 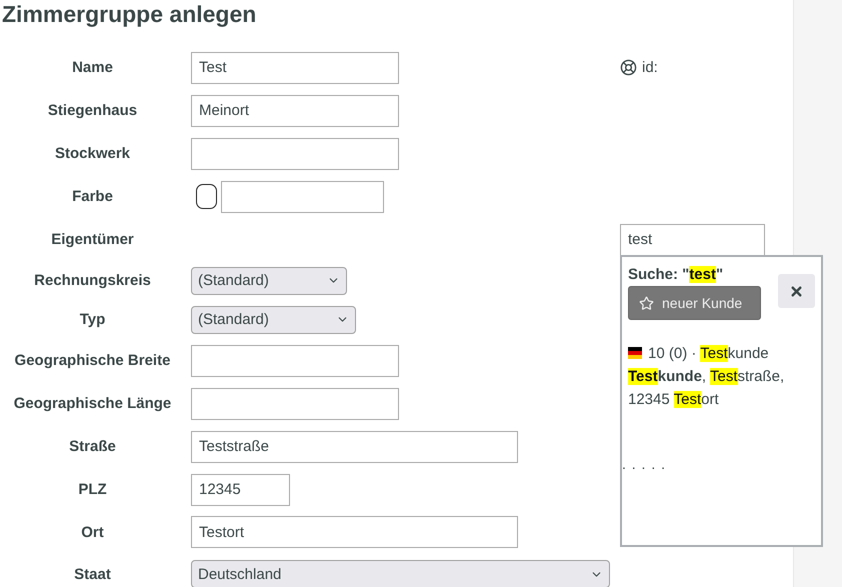 What do you see at coordinates (295, 68) in the screenshot?
I see `text-field: Test` at bounding box center [295, 68].